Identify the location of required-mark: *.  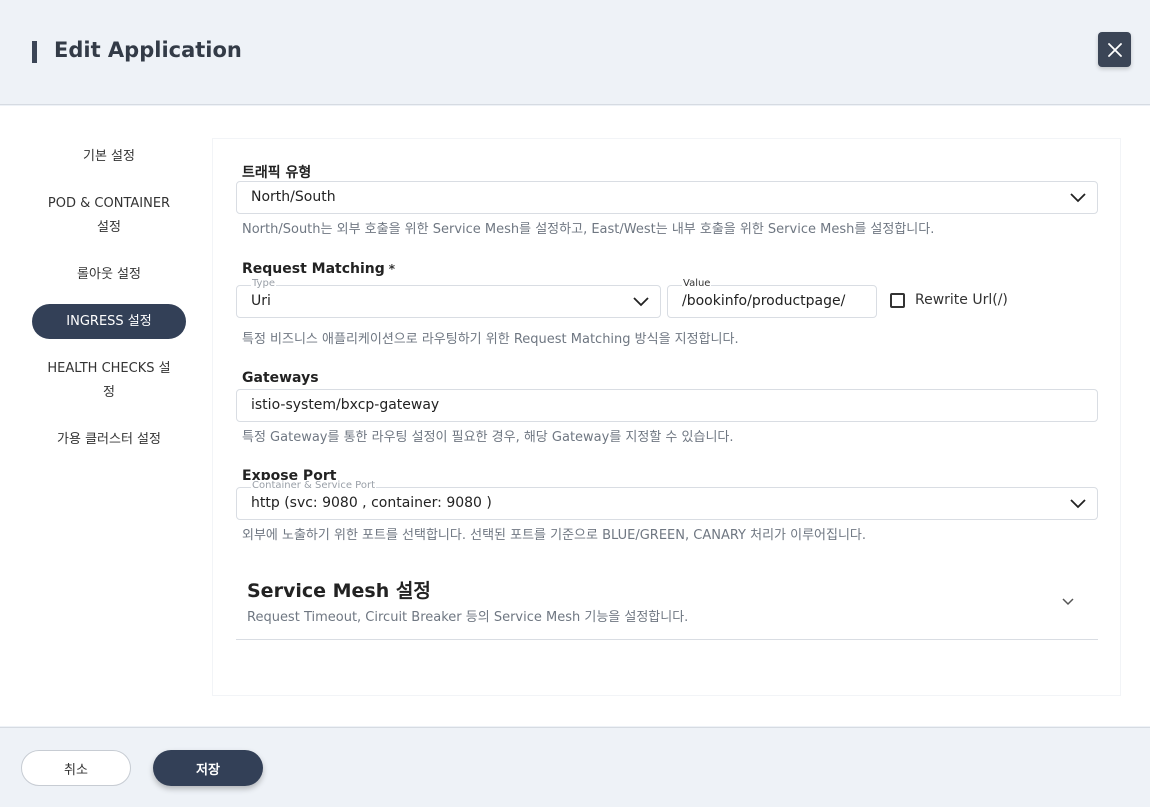
(392, 269).